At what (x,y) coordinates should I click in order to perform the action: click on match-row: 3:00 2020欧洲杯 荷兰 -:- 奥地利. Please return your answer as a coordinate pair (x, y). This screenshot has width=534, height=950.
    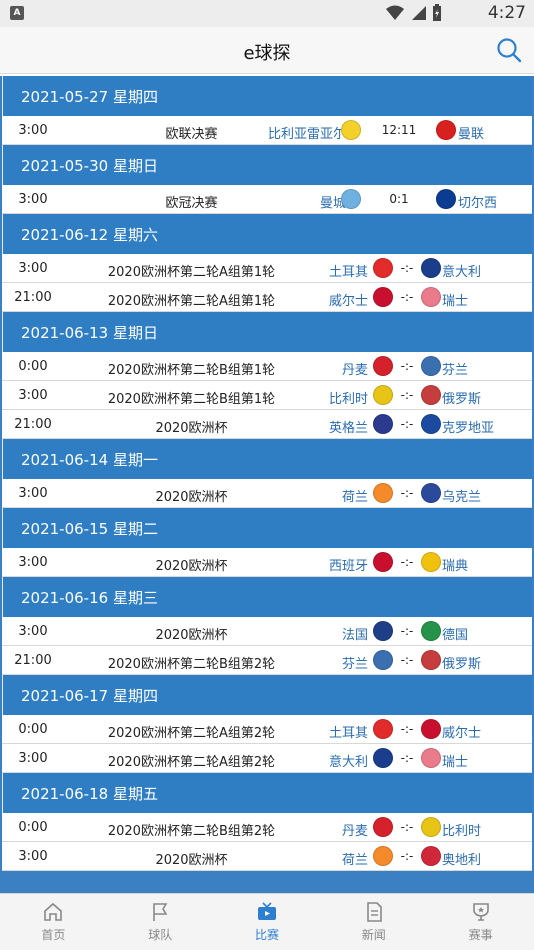
    Looking at the image, I should click on (267, 856).